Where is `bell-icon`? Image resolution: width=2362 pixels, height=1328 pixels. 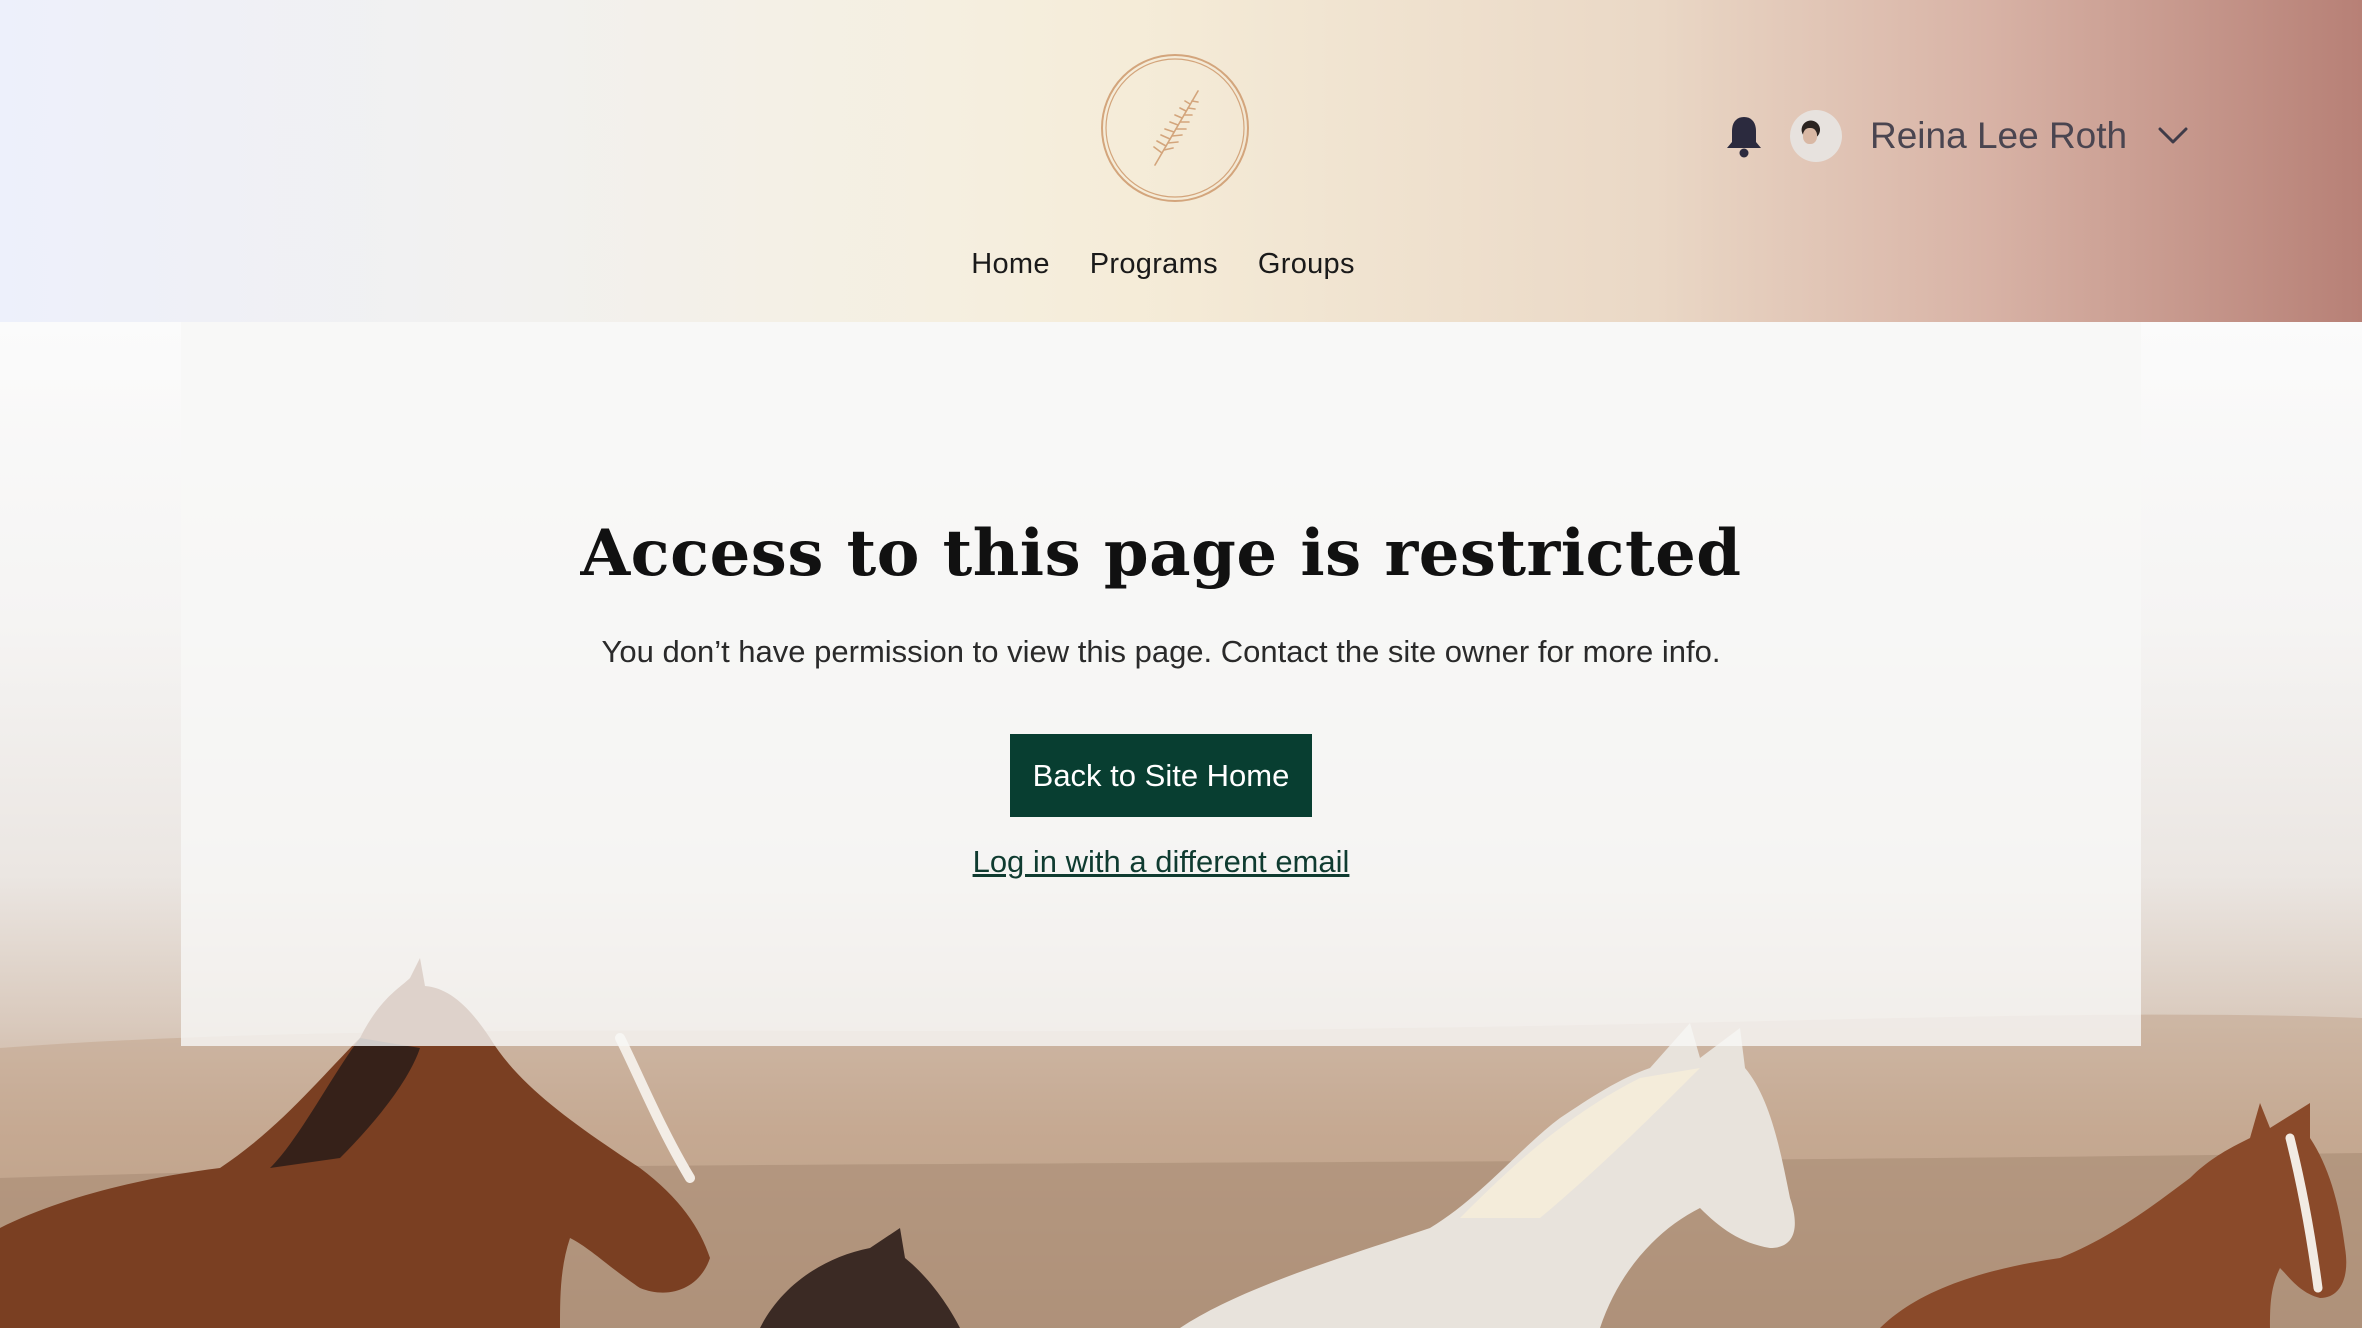 bell-icon is located at coordinates (1744, 136).